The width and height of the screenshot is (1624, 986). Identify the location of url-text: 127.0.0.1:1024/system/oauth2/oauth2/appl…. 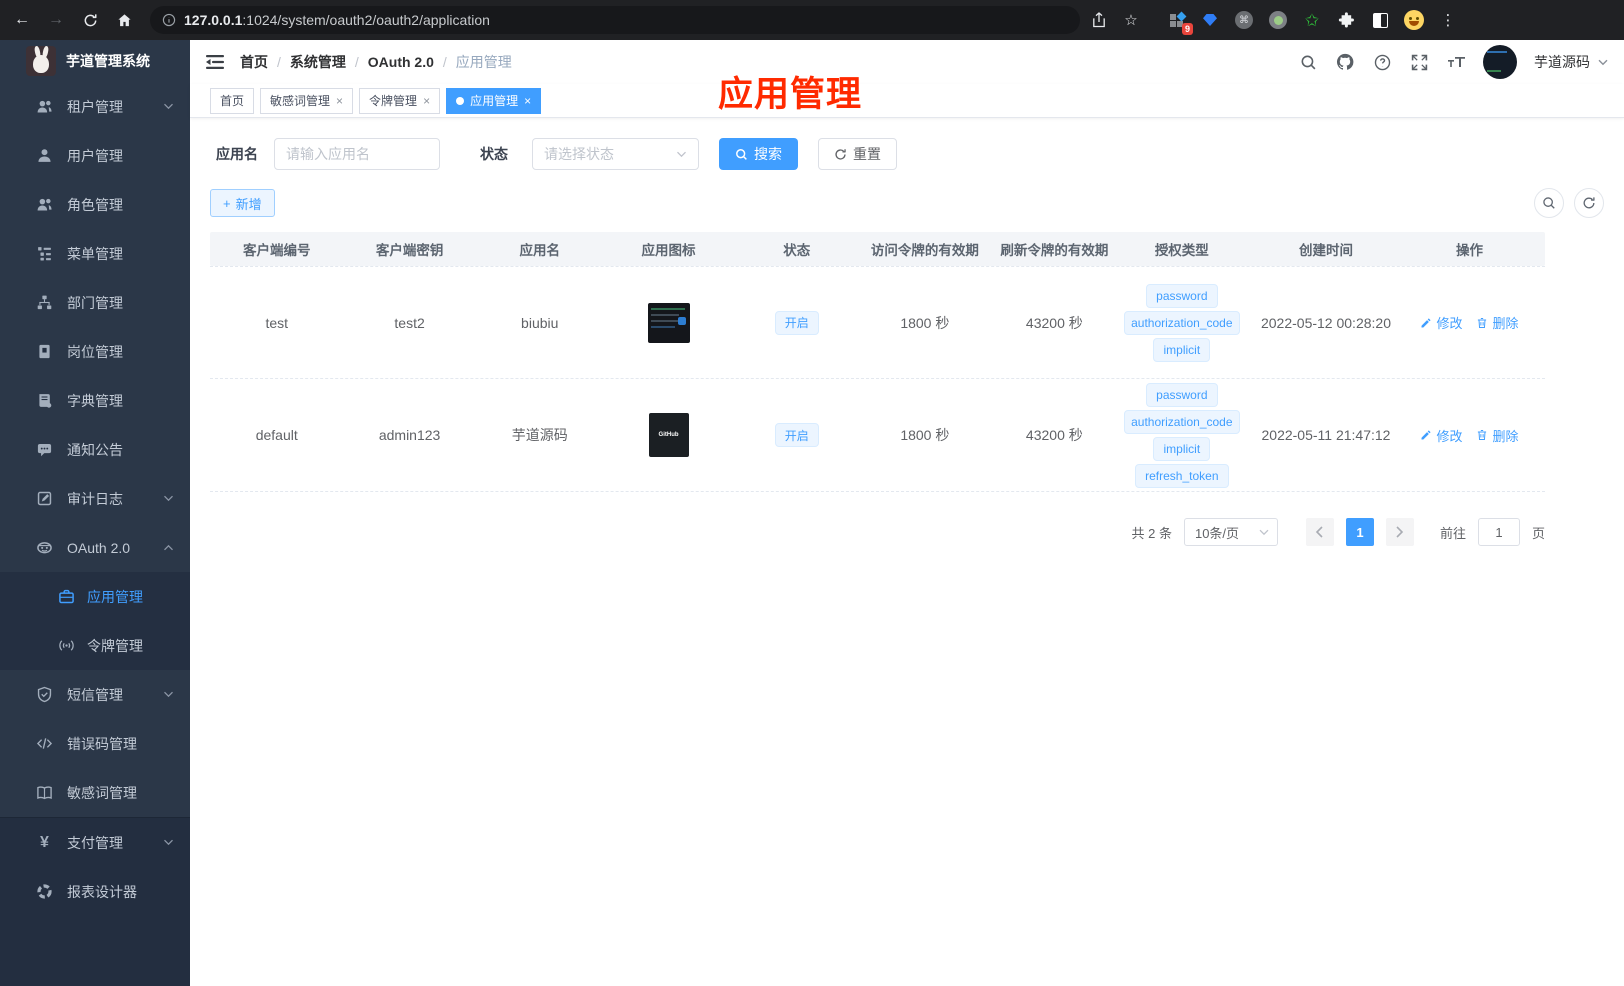
(337, 20).